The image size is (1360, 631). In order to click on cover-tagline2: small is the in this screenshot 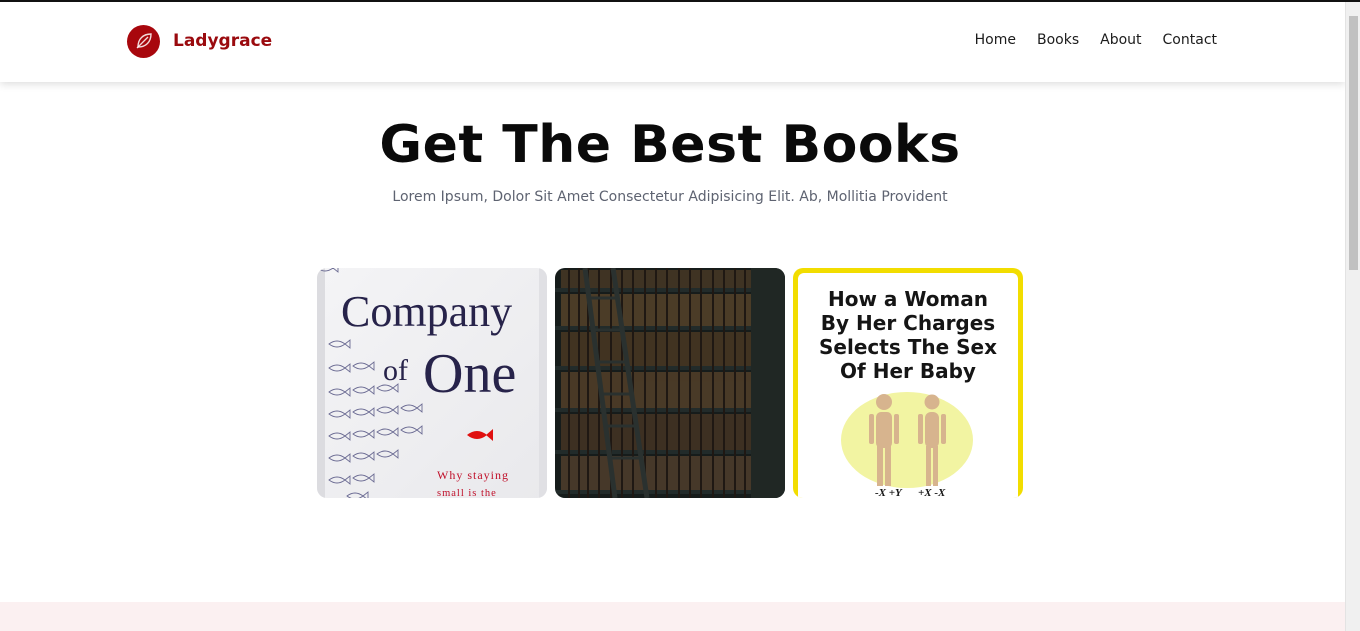, I will do `click(467, 493)`.